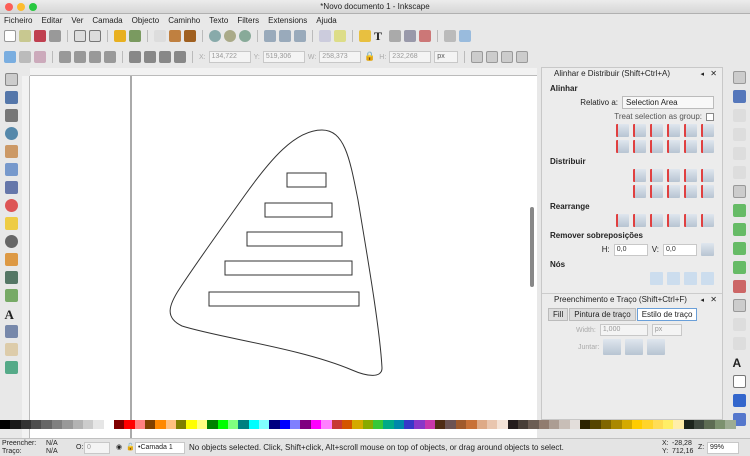 Image resolution: width=750 pixels, height=456 pixels. I want to click on group-icon, so click(325, 36).